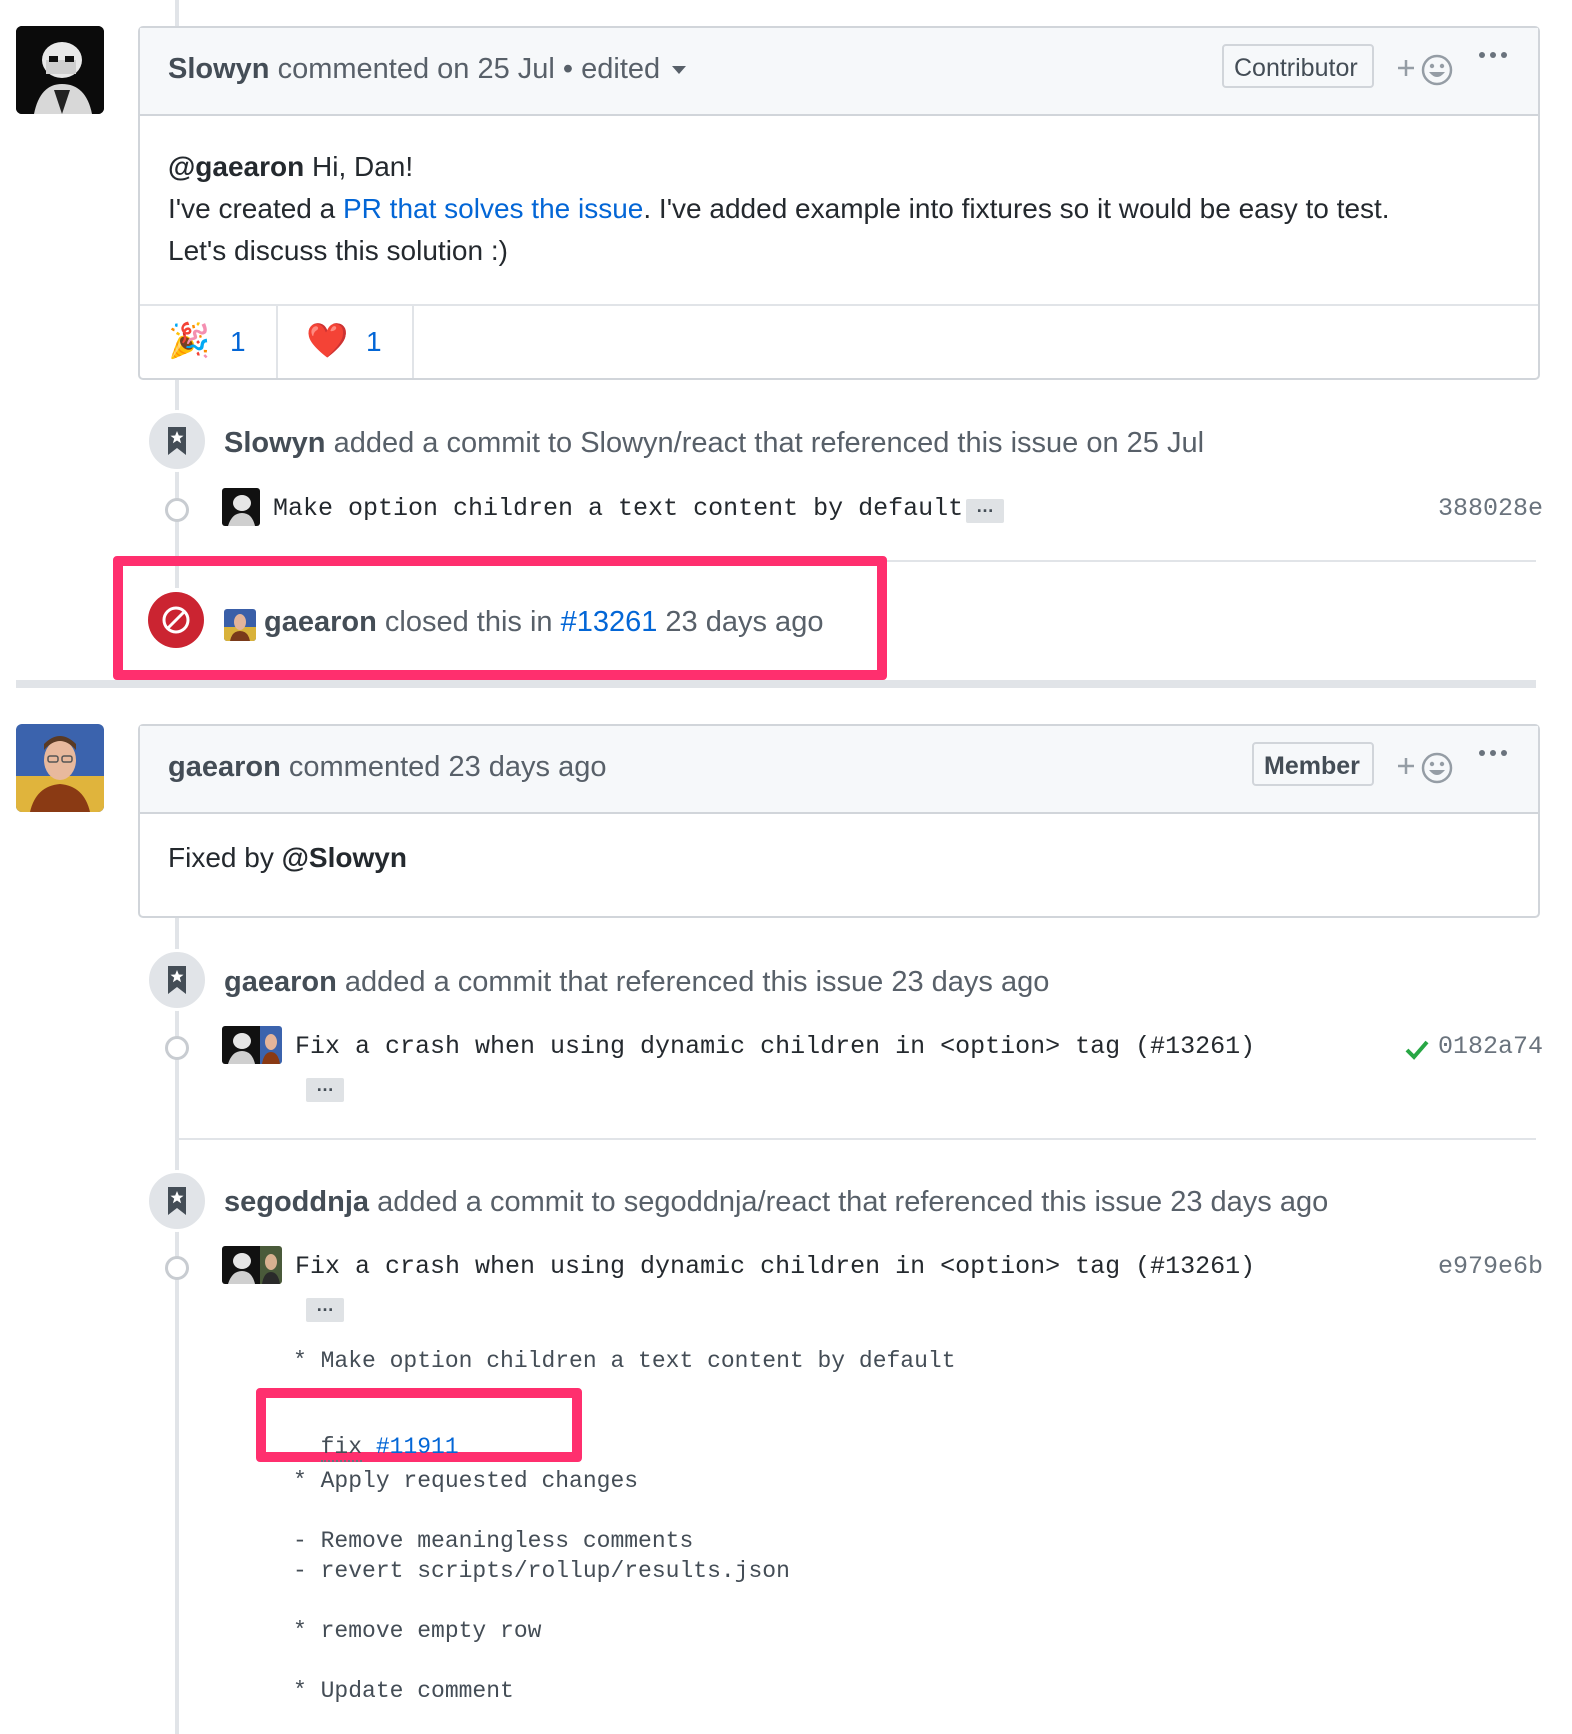 The height and width of the screenshot is (1734, 1572). I want to click on comment-meta: commented on 25 Jul • edited, so click(469, 69).